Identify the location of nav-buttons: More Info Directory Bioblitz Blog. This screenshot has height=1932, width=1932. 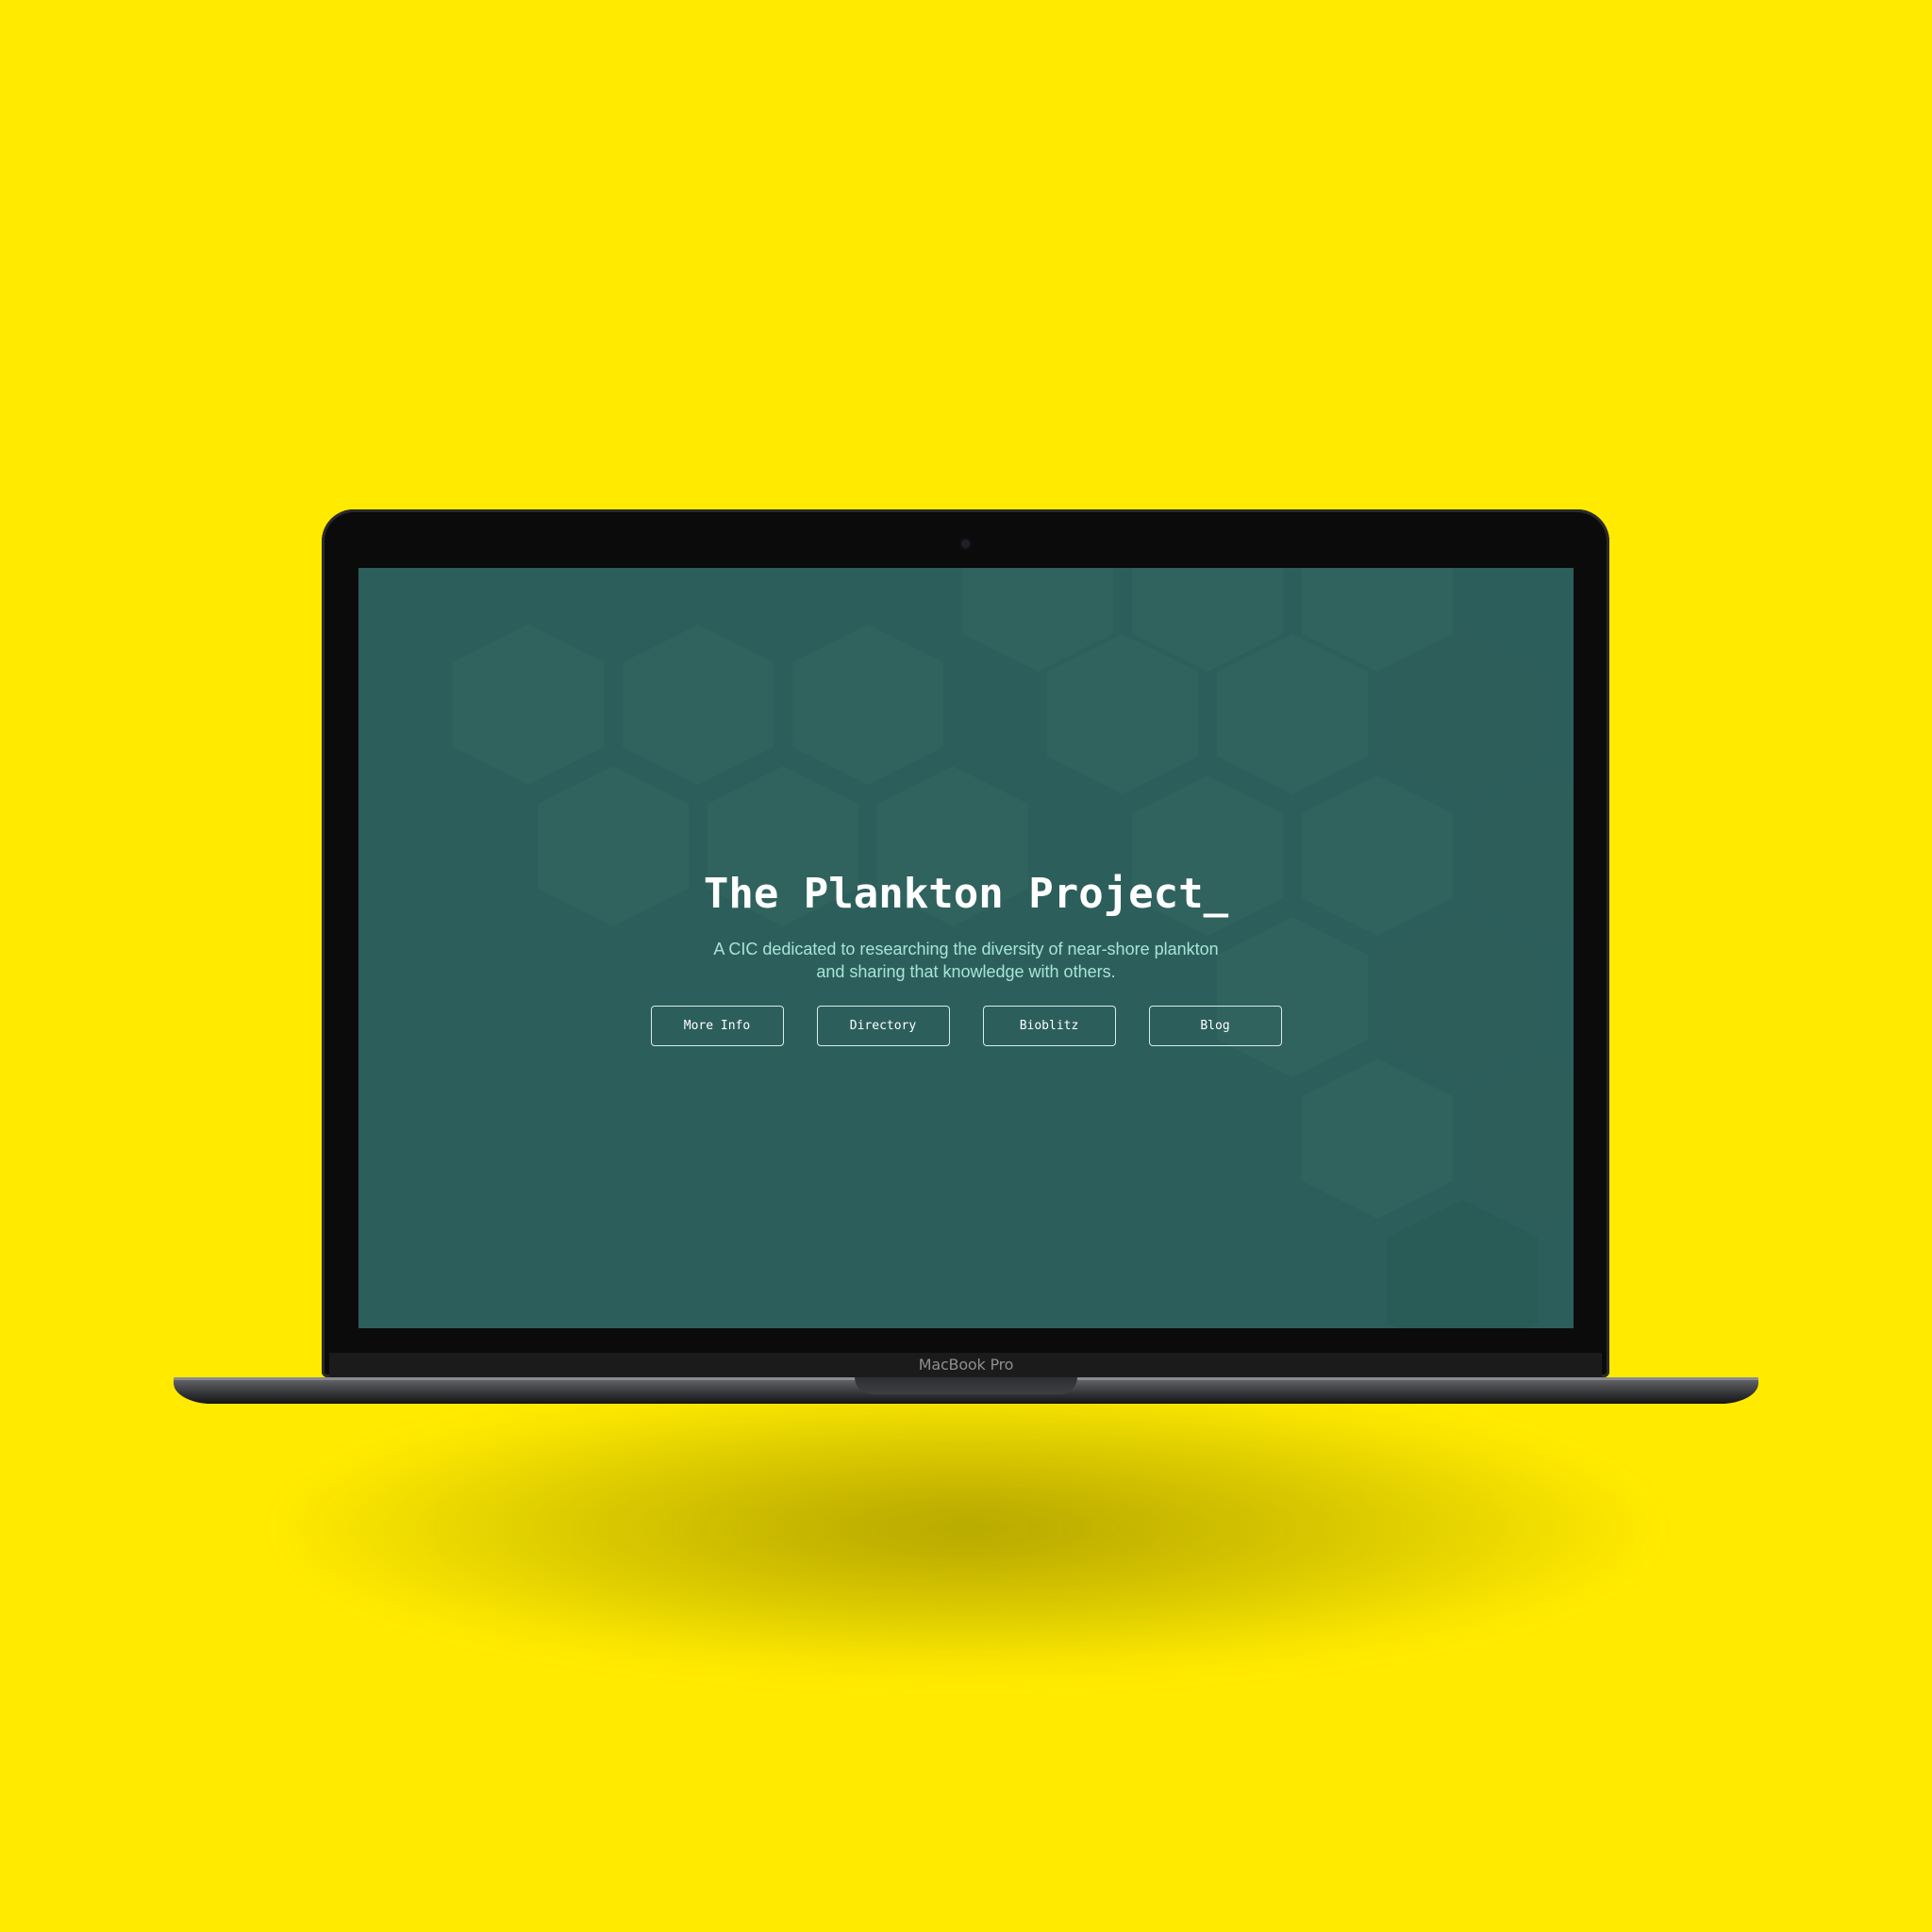
(966, 1026).